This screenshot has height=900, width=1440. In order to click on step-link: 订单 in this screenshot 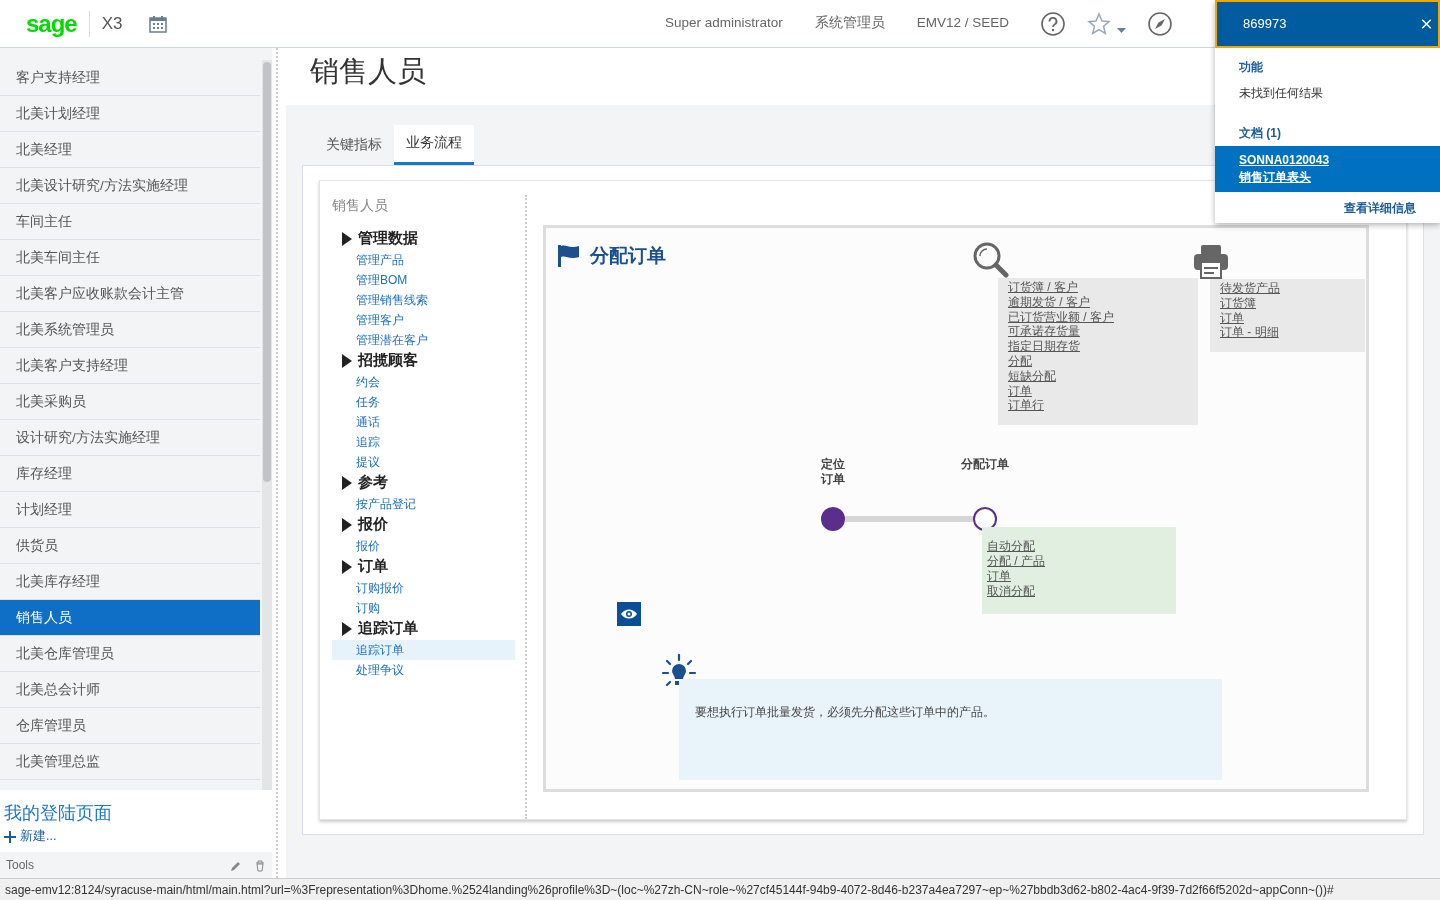, I will do `click(1079, 576)`.